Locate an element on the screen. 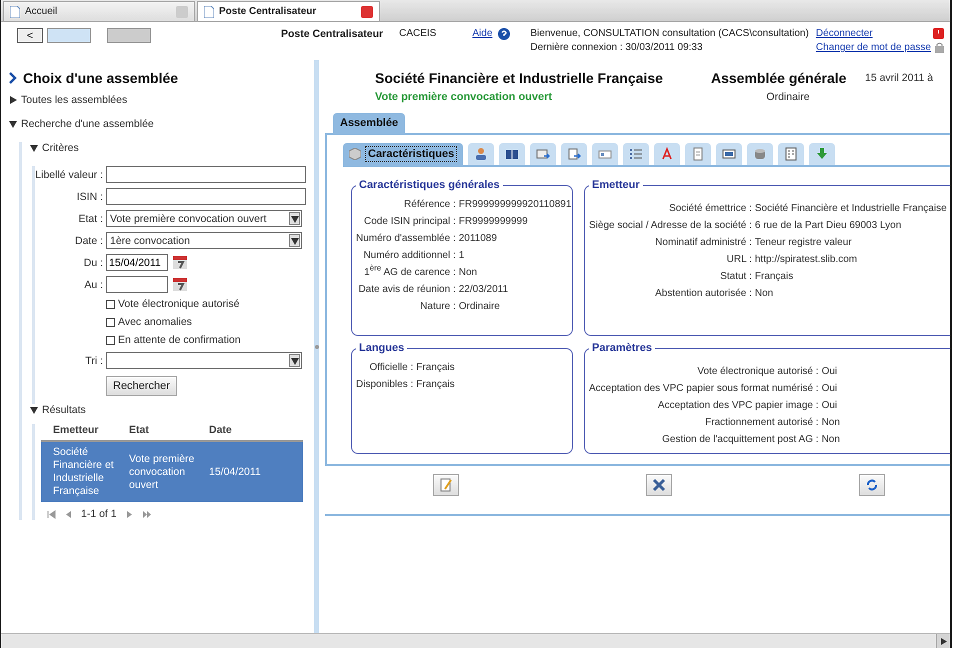 The height and width of the screenshot is (648, 962). refresh-button is located at coordinates (872, 485).